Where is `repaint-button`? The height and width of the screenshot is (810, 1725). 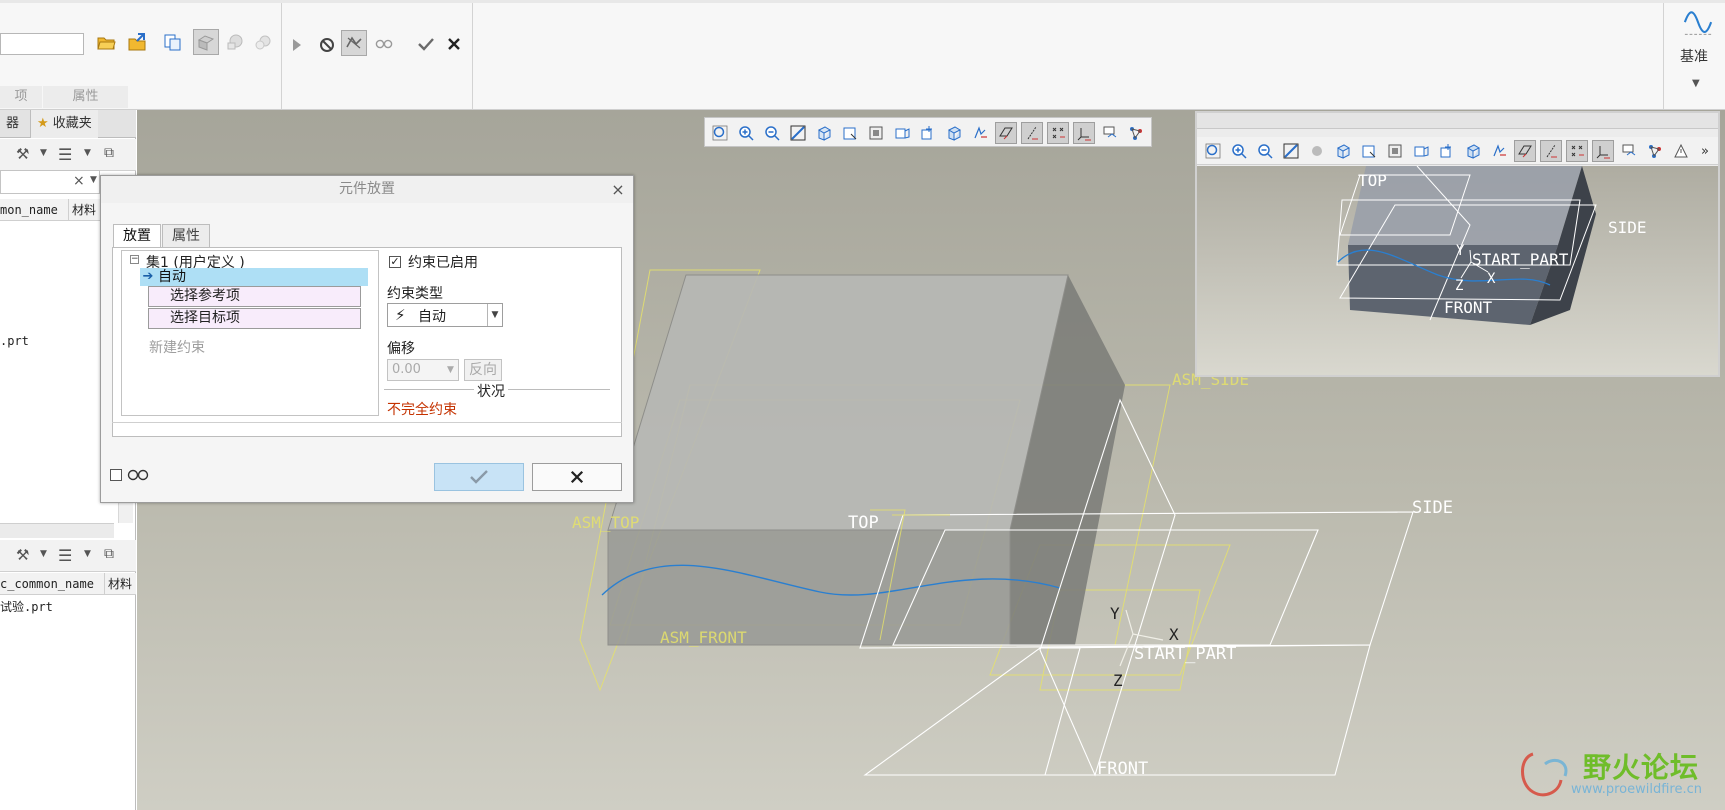 repaint-button is located at coordinates (798, 133).